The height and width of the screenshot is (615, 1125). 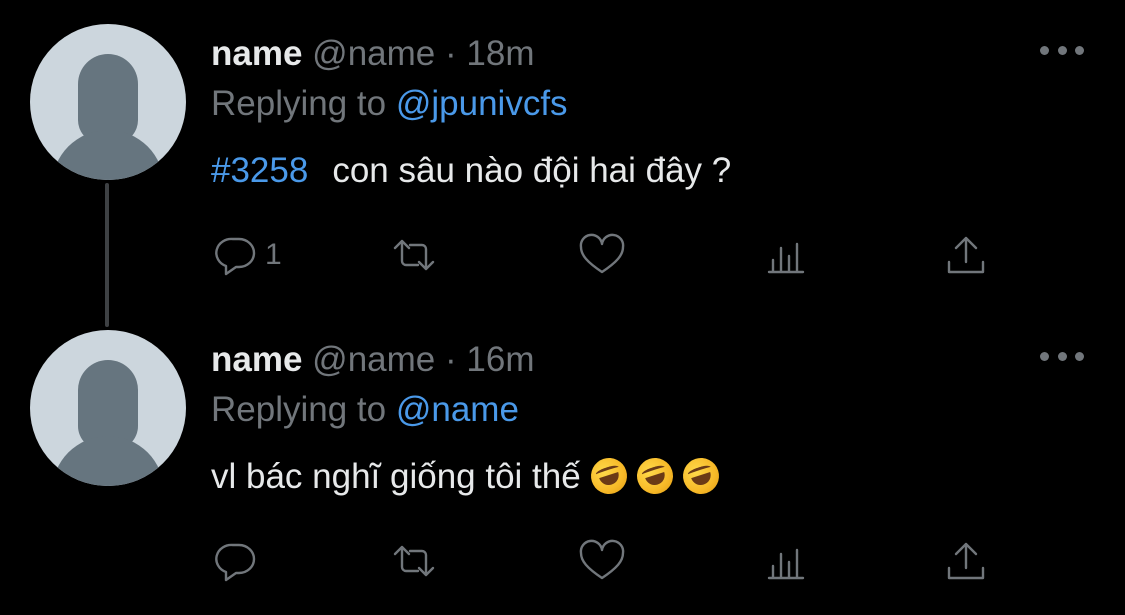 I want to click on tweet-text: vl bác nghĩ giống tôi thế, so click(x=467, y=476).